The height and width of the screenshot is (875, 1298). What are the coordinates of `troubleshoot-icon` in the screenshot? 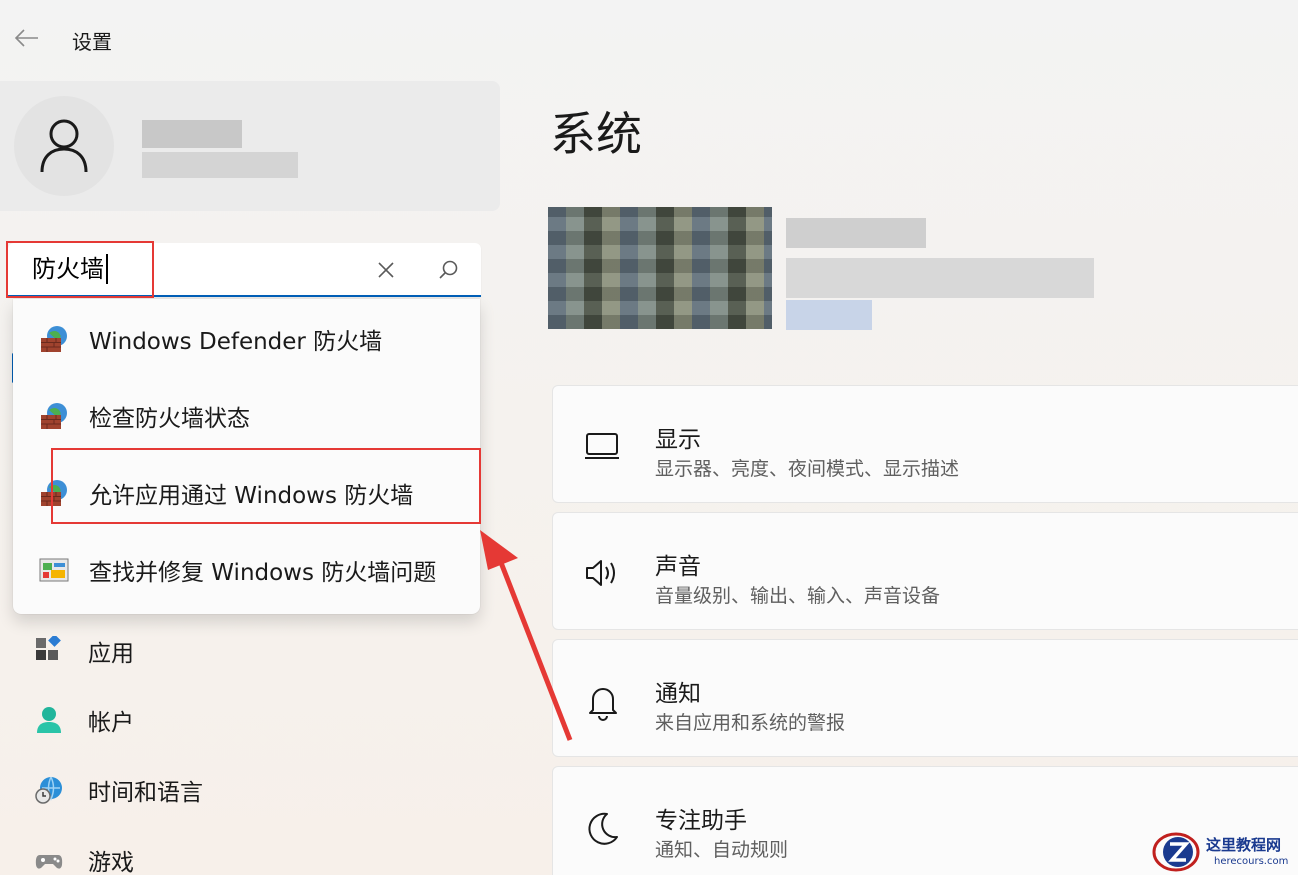 It's located at (54, 570).